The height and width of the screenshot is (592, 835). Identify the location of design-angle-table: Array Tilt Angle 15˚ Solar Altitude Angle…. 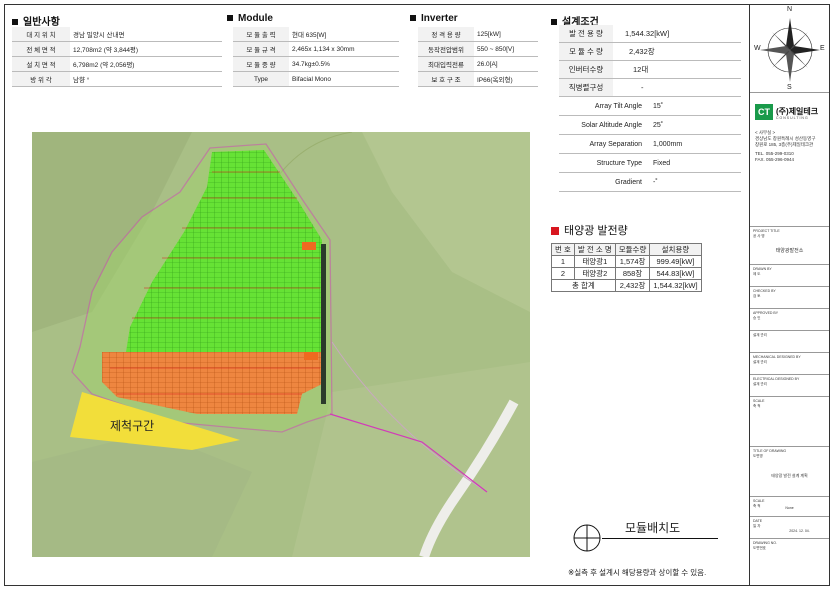
(650, 144).